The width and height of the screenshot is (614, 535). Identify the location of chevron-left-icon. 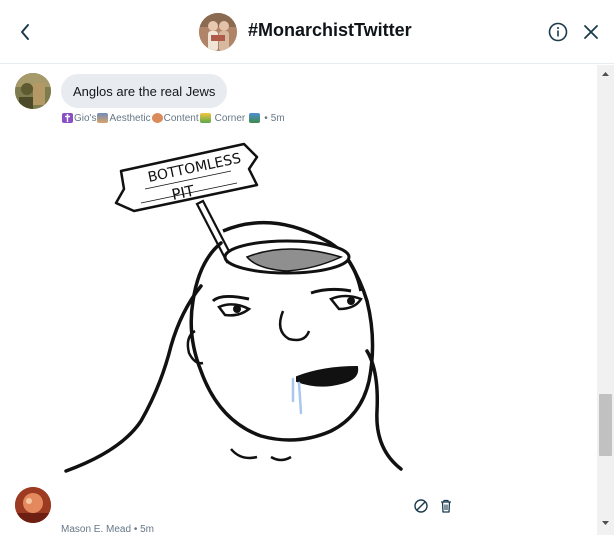
(25, 32).